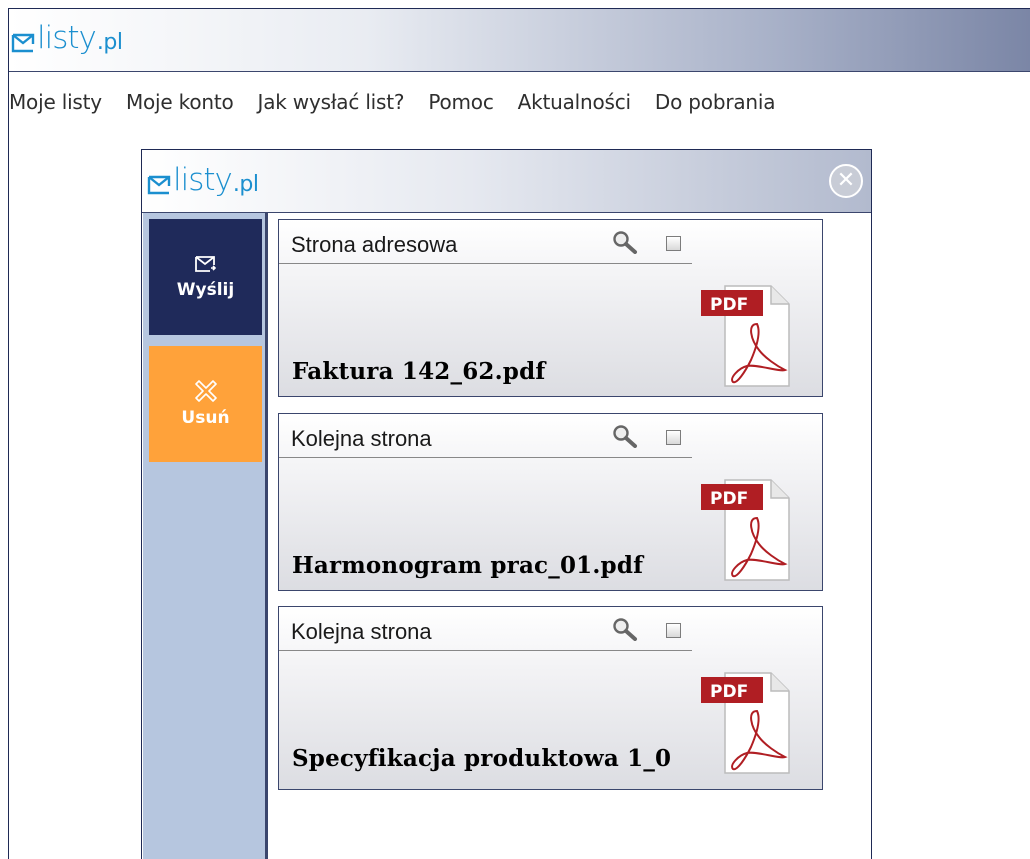 Image resolution: width=1030 pixels, height=859 pixels. I want to click on nav-item-jak-wyslac-list: Jak wysłać list?, so click(331, 102).